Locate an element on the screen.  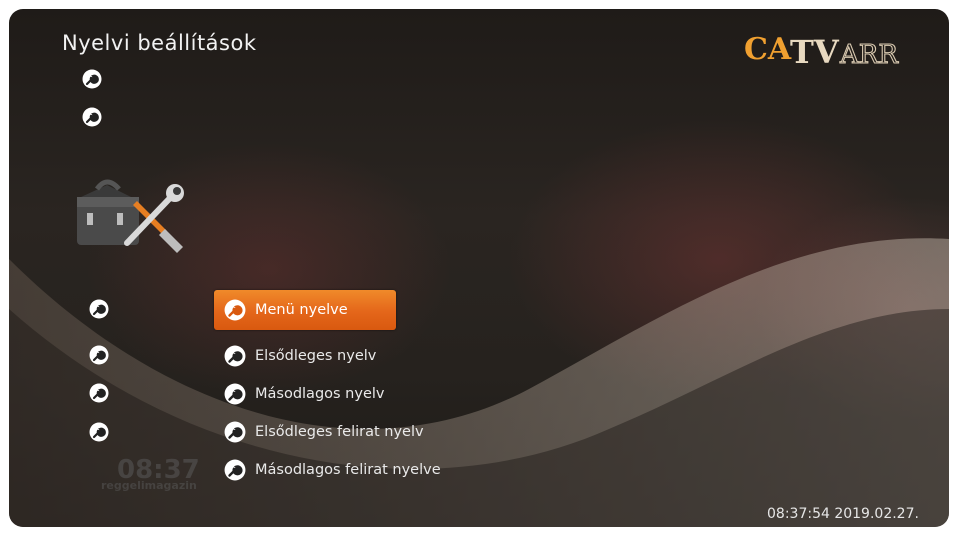
menu-item-label: Elsődleges felirat nyelv is located at coordinates (339, 432).